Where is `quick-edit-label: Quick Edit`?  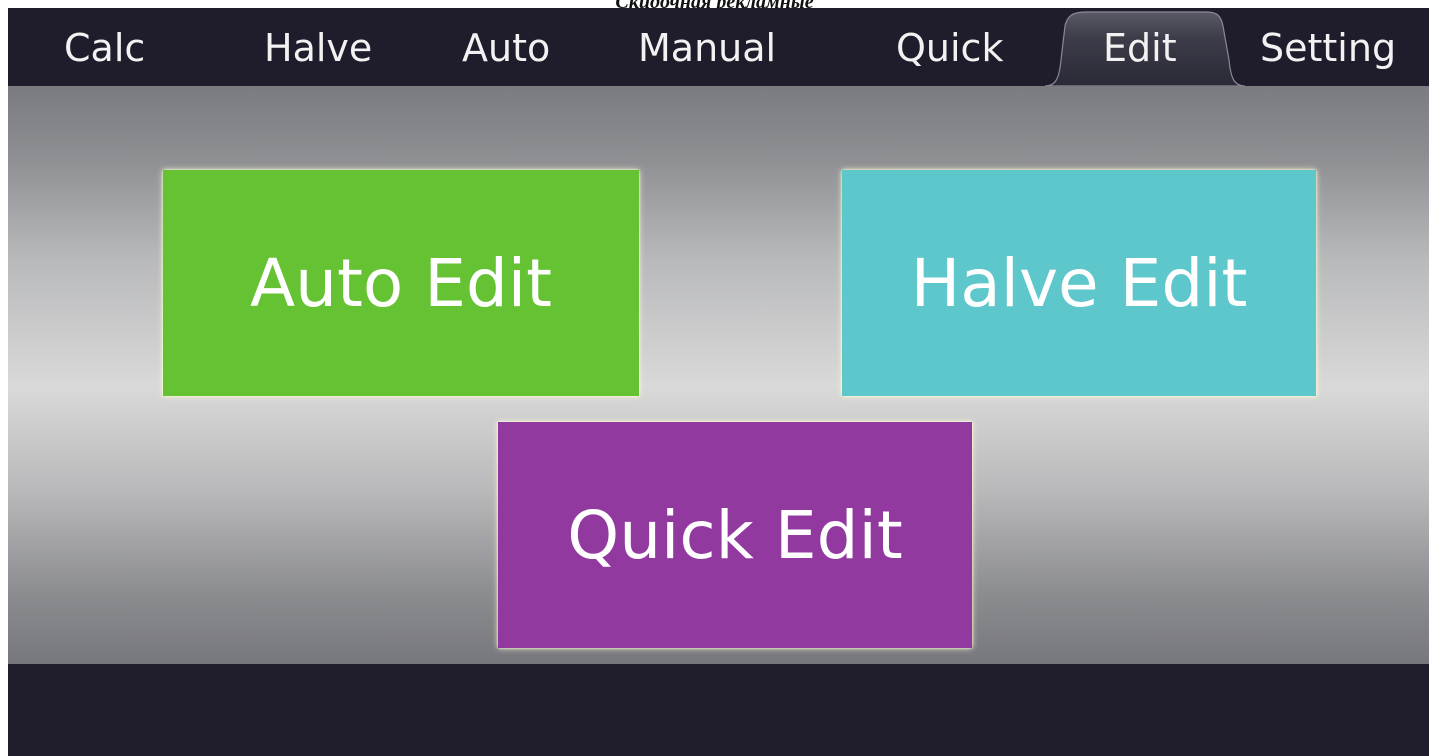
quick-edit-label: Quick Edit is located at coordinates (735, 535).